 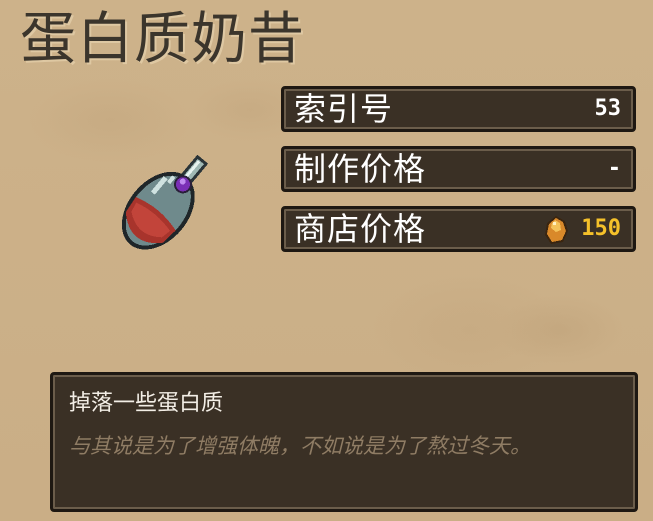 What do you see at coordinates (458, 229) in the screenshot?
I see `stat-row-shop-price: 商店价格 150` at bounding box center [458, 229].